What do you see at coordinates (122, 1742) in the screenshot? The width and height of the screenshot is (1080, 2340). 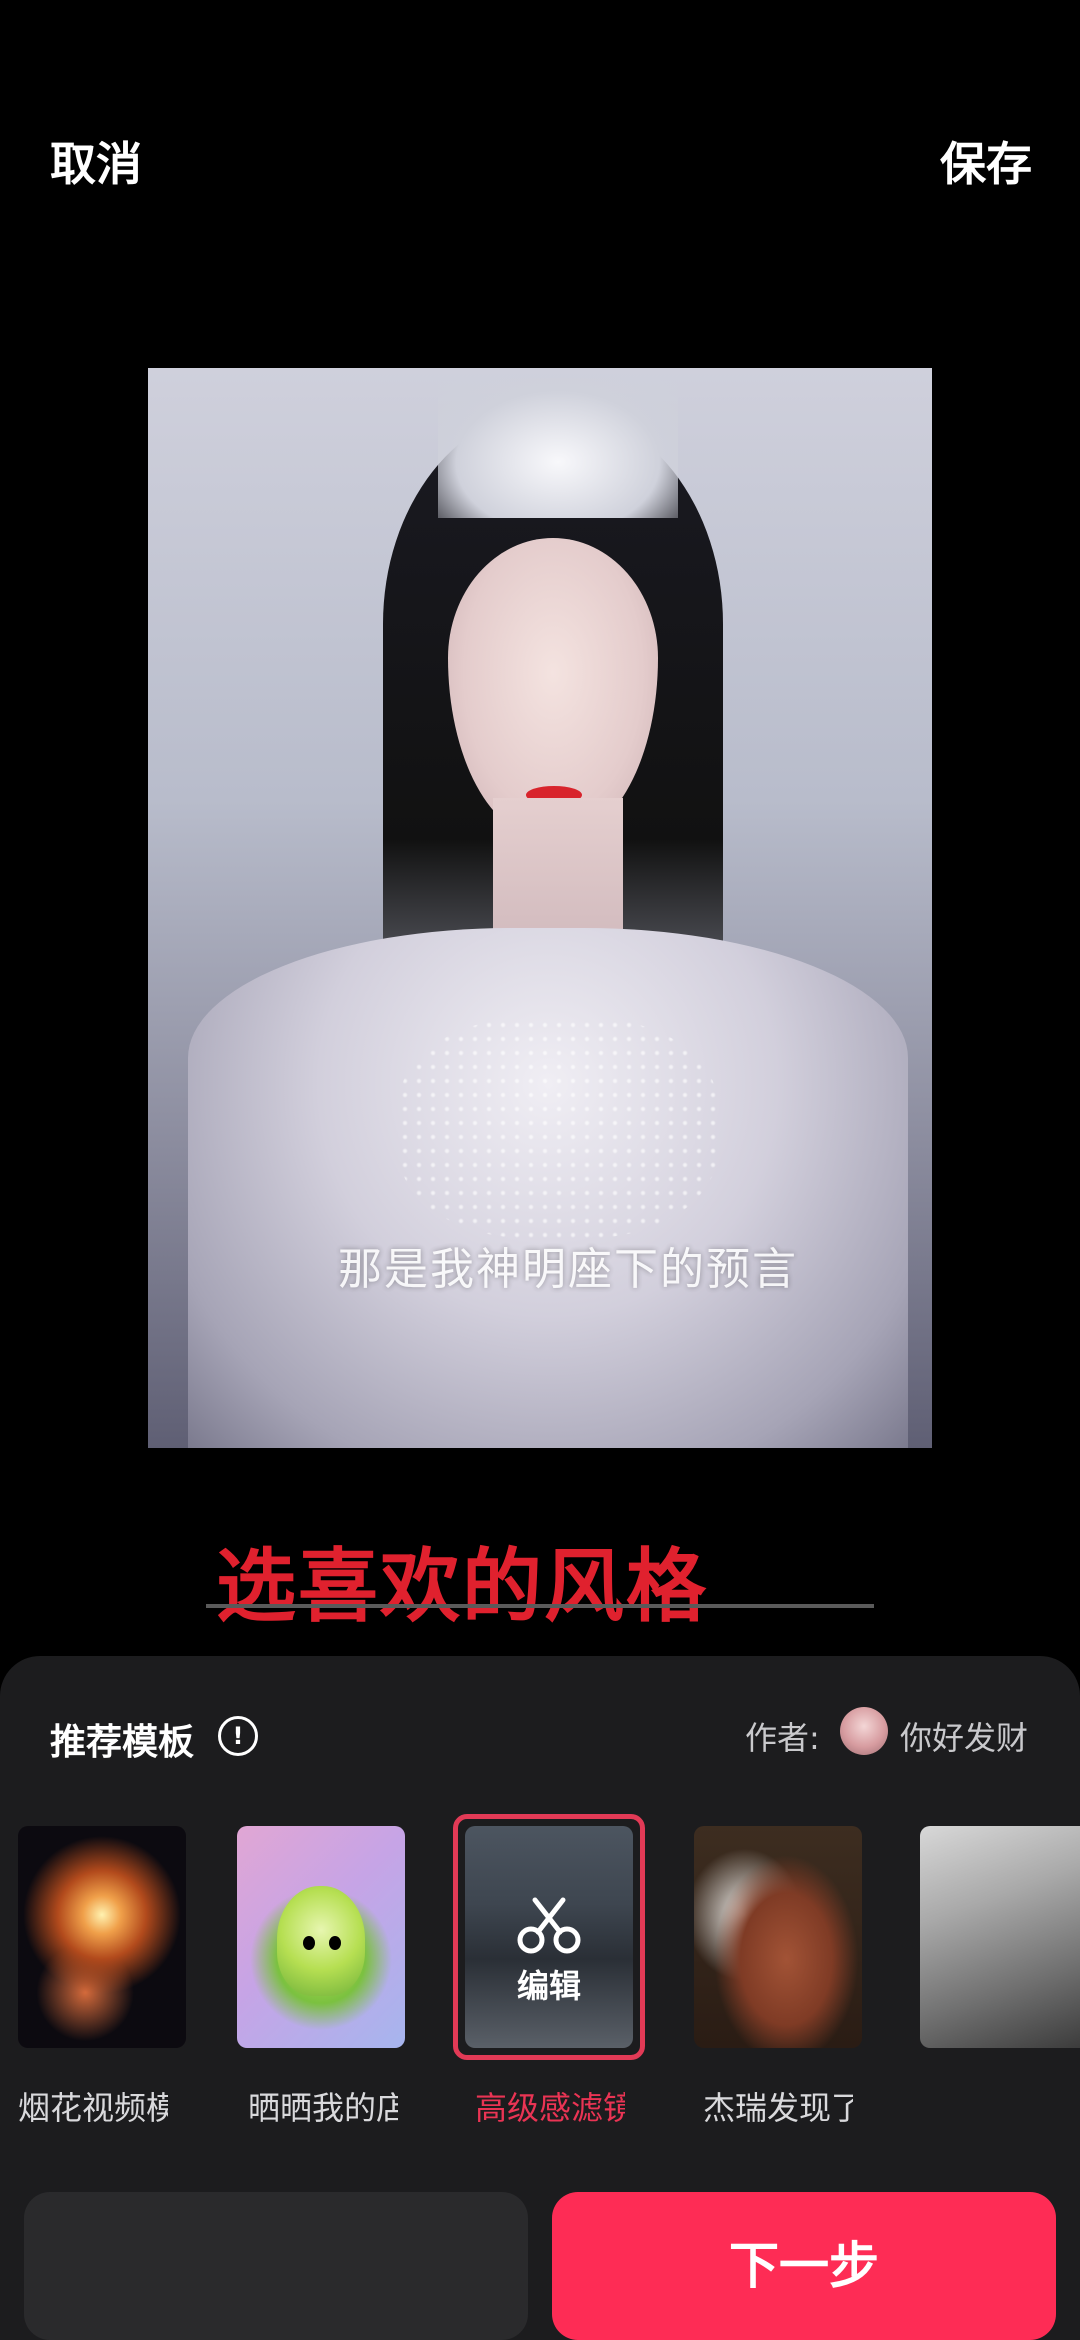 I see `recommended-templates-title: 推荐模板` at bounding box center [122, 1742].